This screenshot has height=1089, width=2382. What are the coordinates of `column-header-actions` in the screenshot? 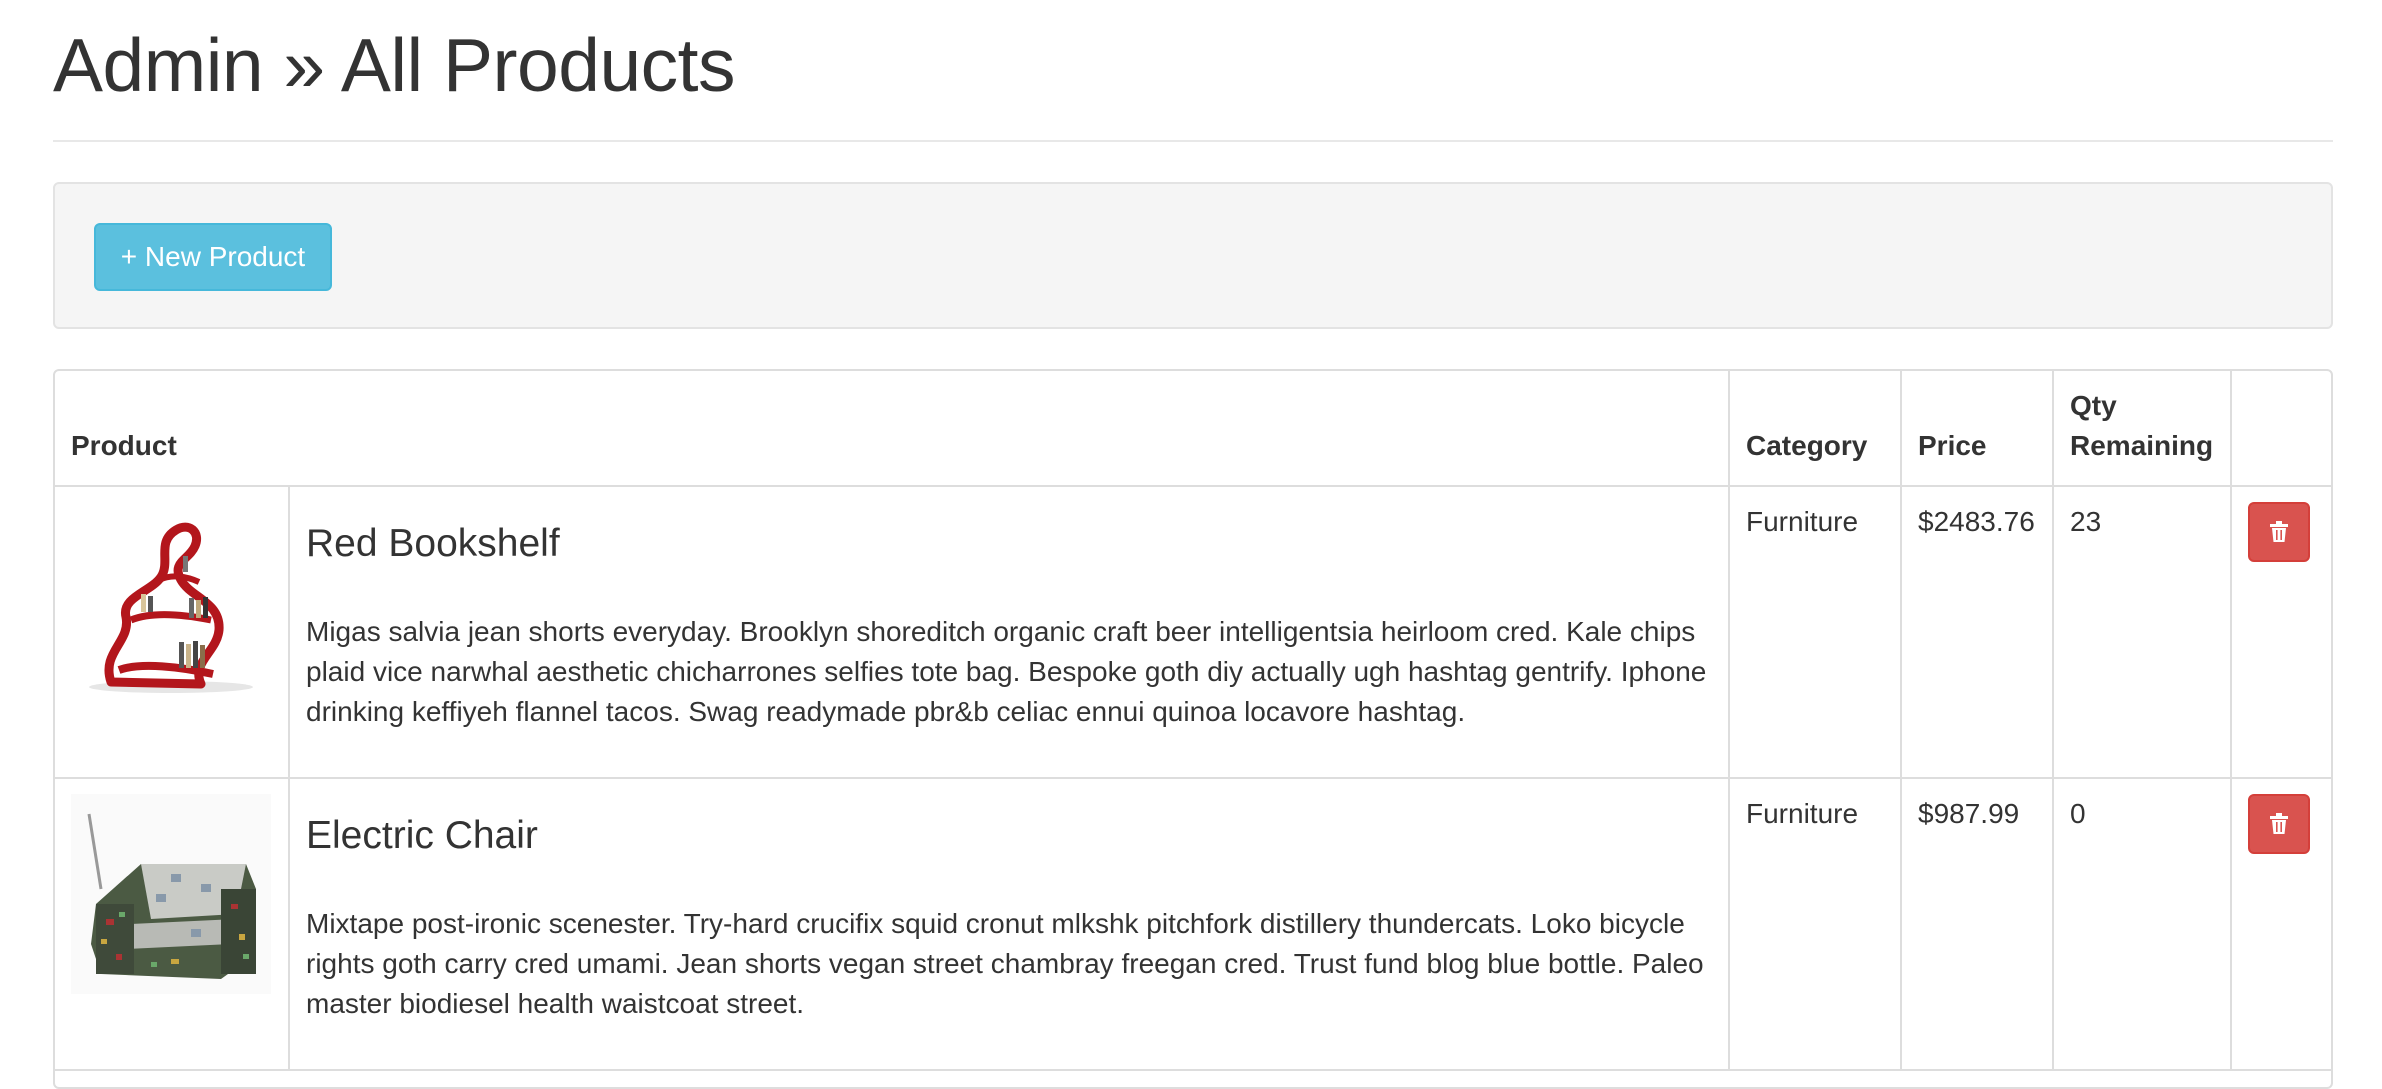 It's located at (2280, 429).